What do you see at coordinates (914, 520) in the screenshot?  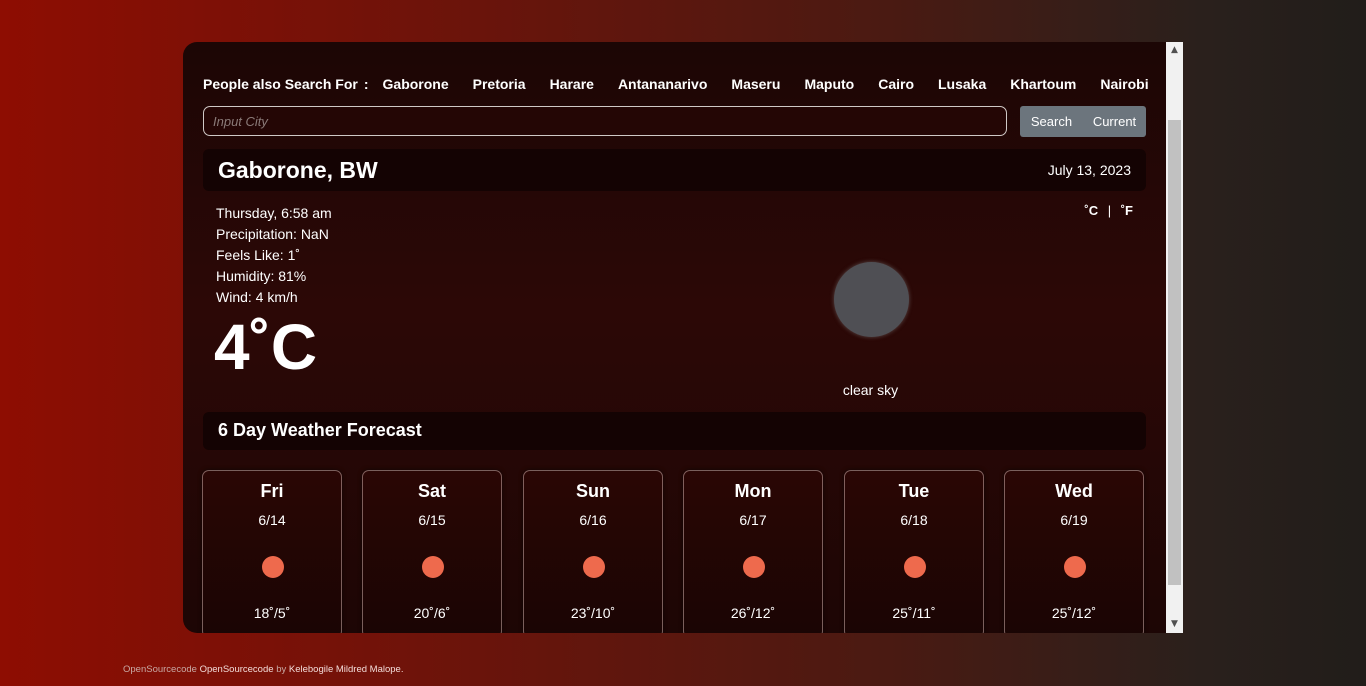 I see `forecast-date: 6/18` at bounding box center [914, 520].